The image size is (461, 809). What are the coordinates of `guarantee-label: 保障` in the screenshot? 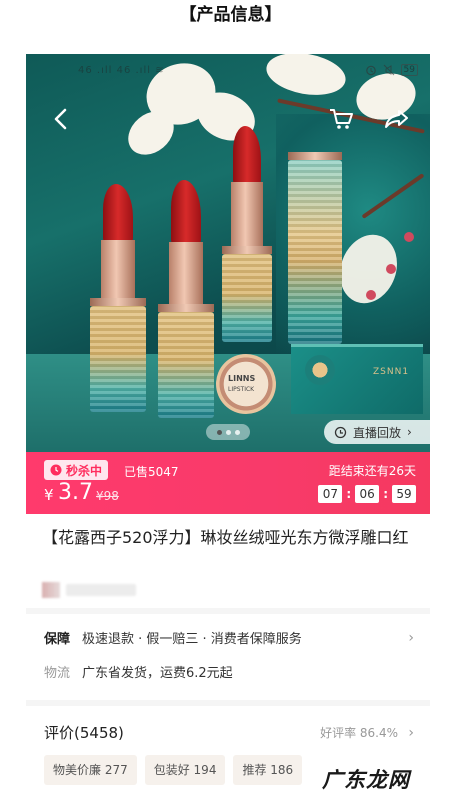 It's located at (57, 639).